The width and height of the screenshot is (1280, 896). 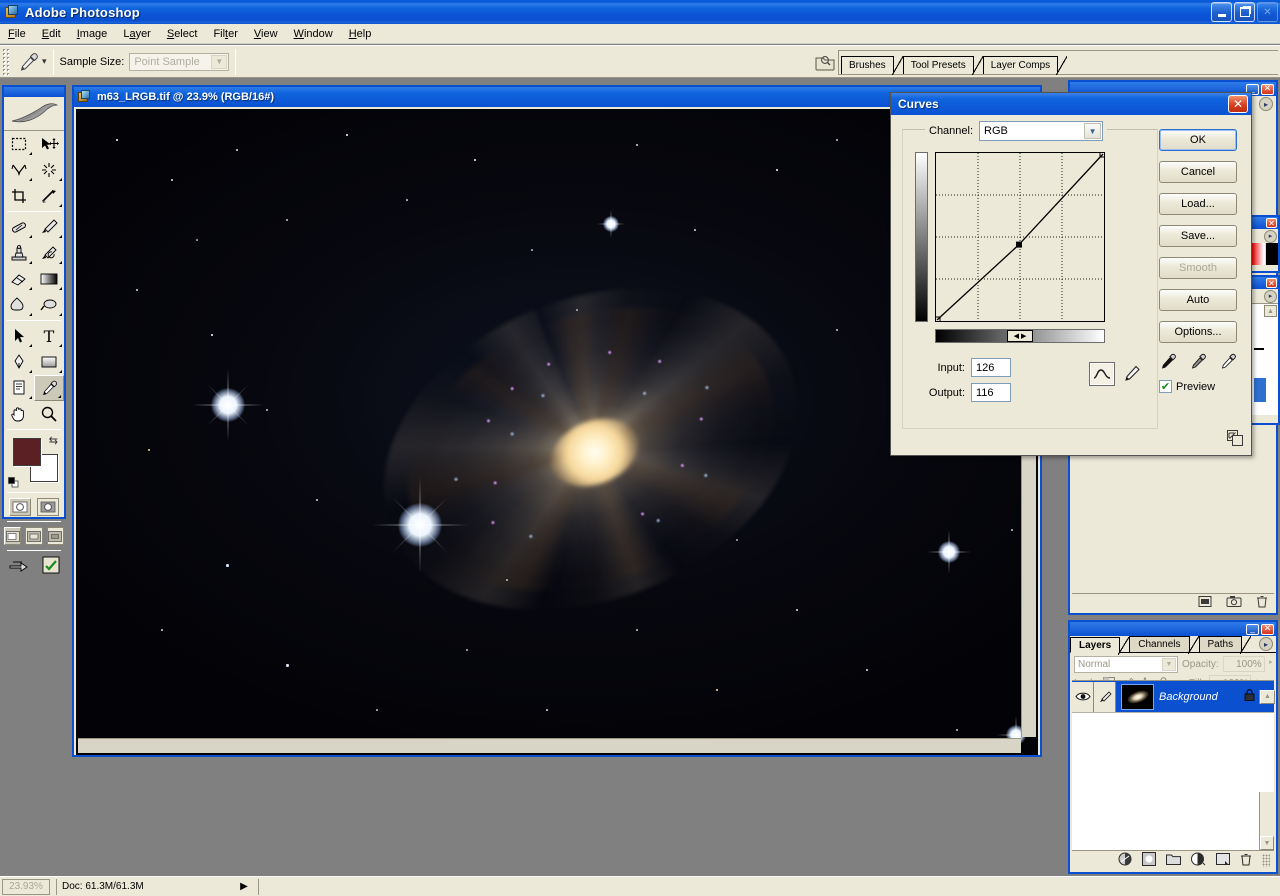 What do you see at coordinates (1173, 697) in the screenshot?
I see `table-row: Background ▲` at bounding box center [1173, 697].